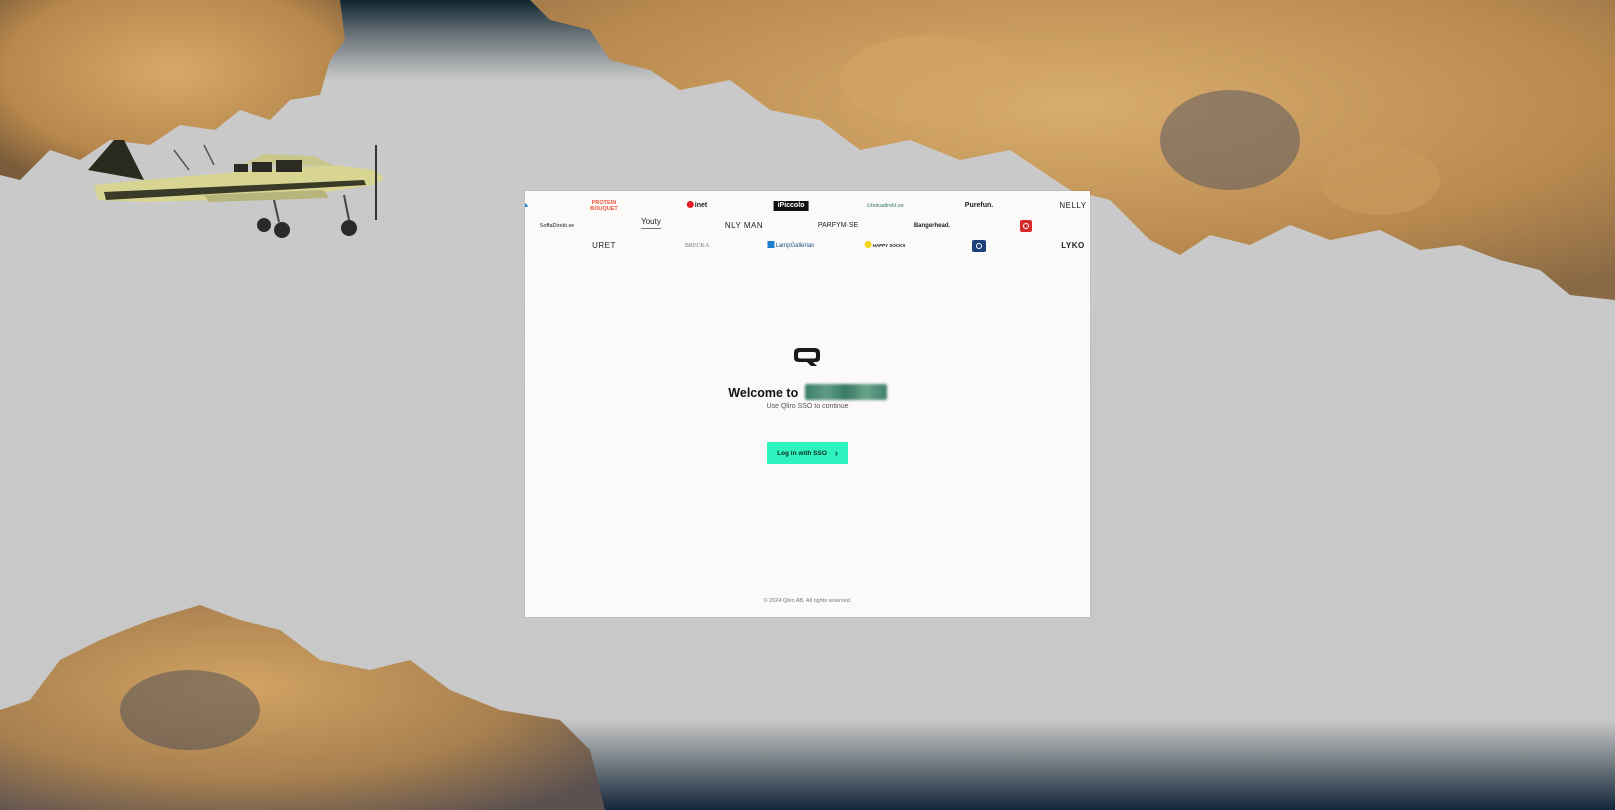 The height and width of the screenshot is (810, 1615). I want to click on welcome-text: Welcome to, so click(763, 393).